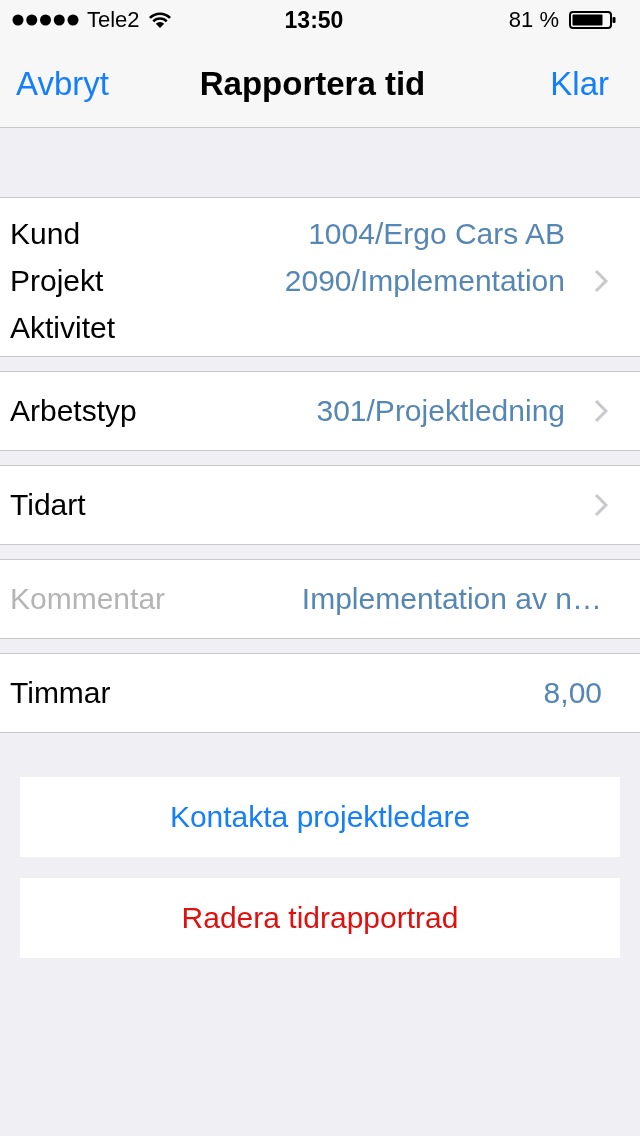 The image size is (640, 1136). Describe the element at coordinates (45, 233) in the screenshot. I see `field-label: Kund` at that location.